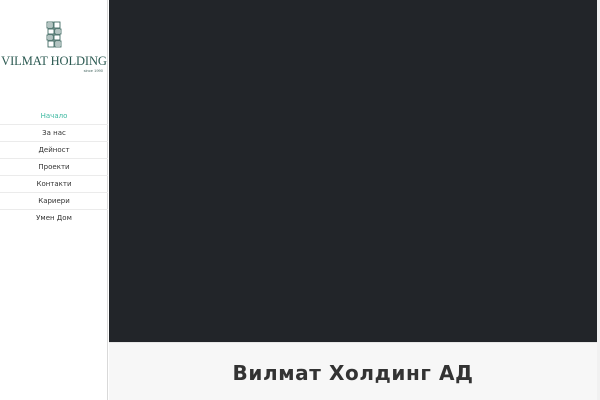  What do you see at coordinates (54, 184) in the screenshot?
I see `nav-item-contacts: Контакти` at bounding box center [54, 184].